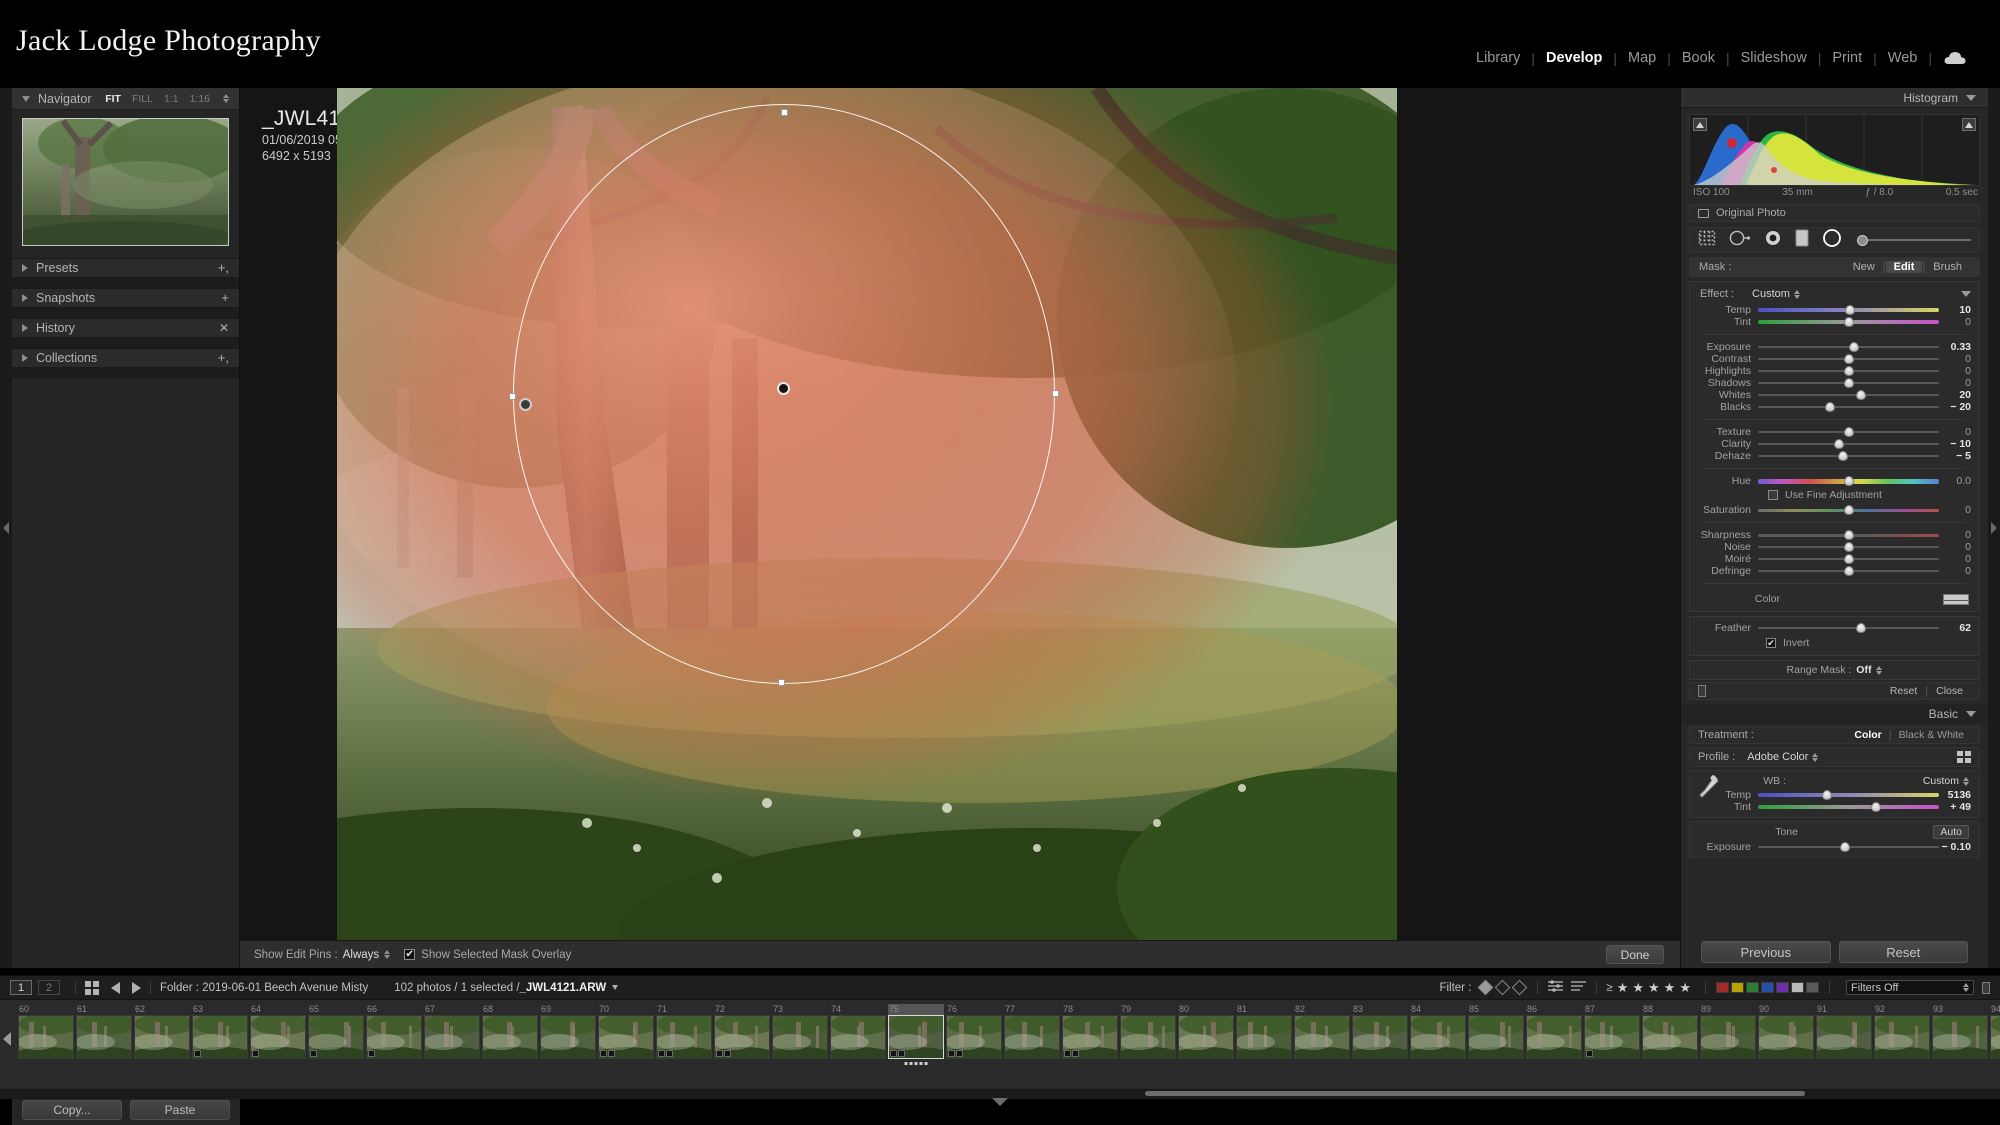 This screenshot has width=2000, height=1125. I want to click on zoom-fill: FILL, so click(142, 99).